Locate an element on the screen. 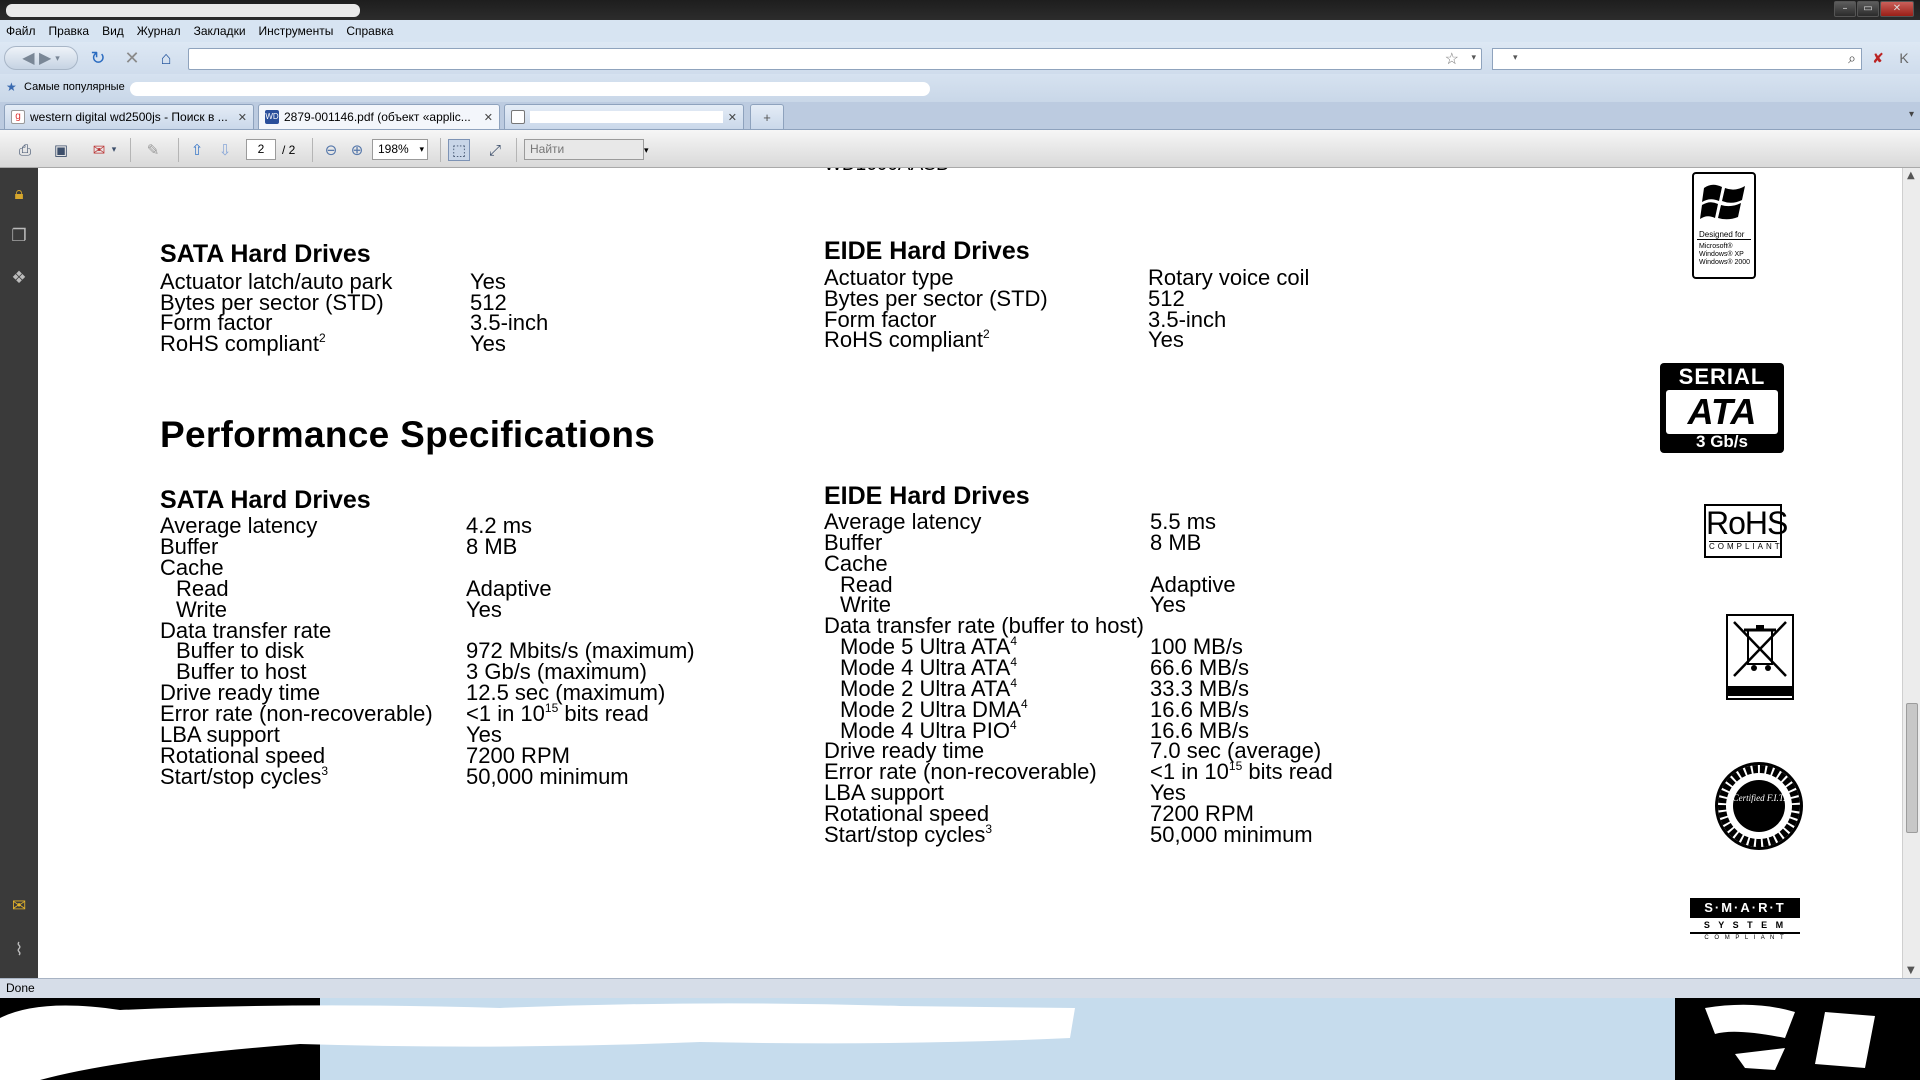 This screenshot has width=1920, height=1080. tab-list-icon: ▾ is located at coordinates (1911, 114).